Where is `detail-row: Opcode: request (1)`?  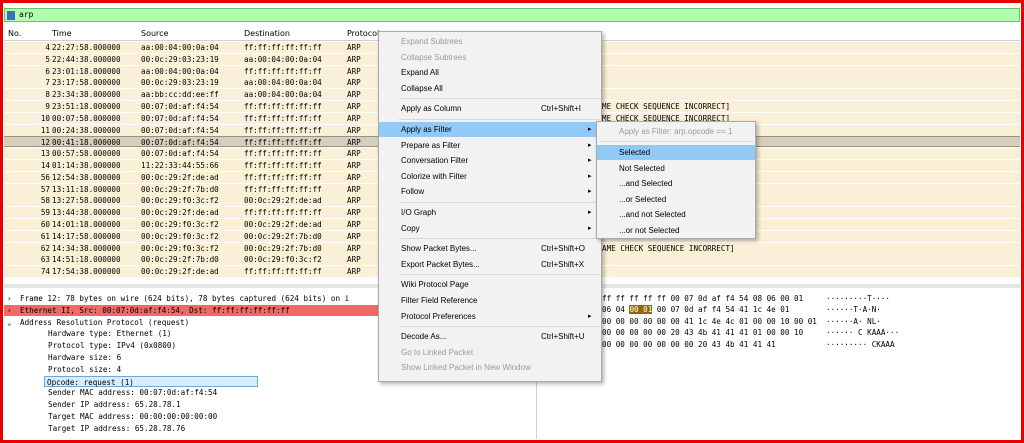 detail-row: Opcode: request (1) is located at coordinates (151, 381).